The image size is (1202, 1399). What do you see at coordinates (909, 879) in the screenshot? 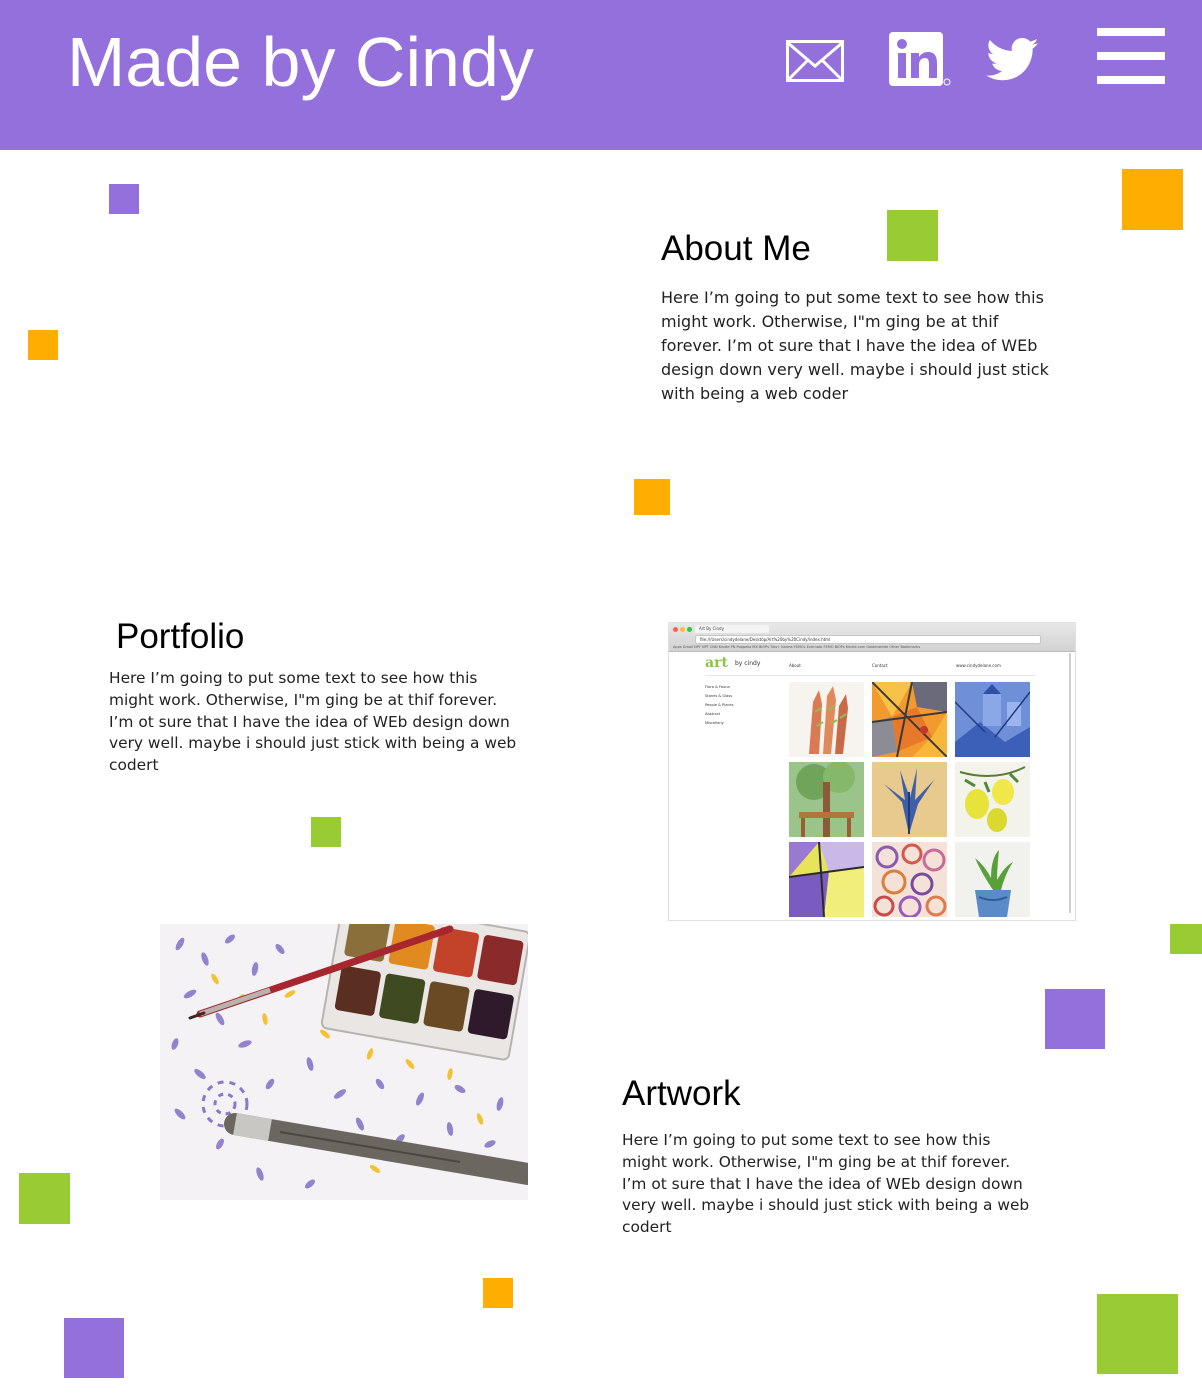
I see `art-thumb-swirls` at bounding box center [909, 879].